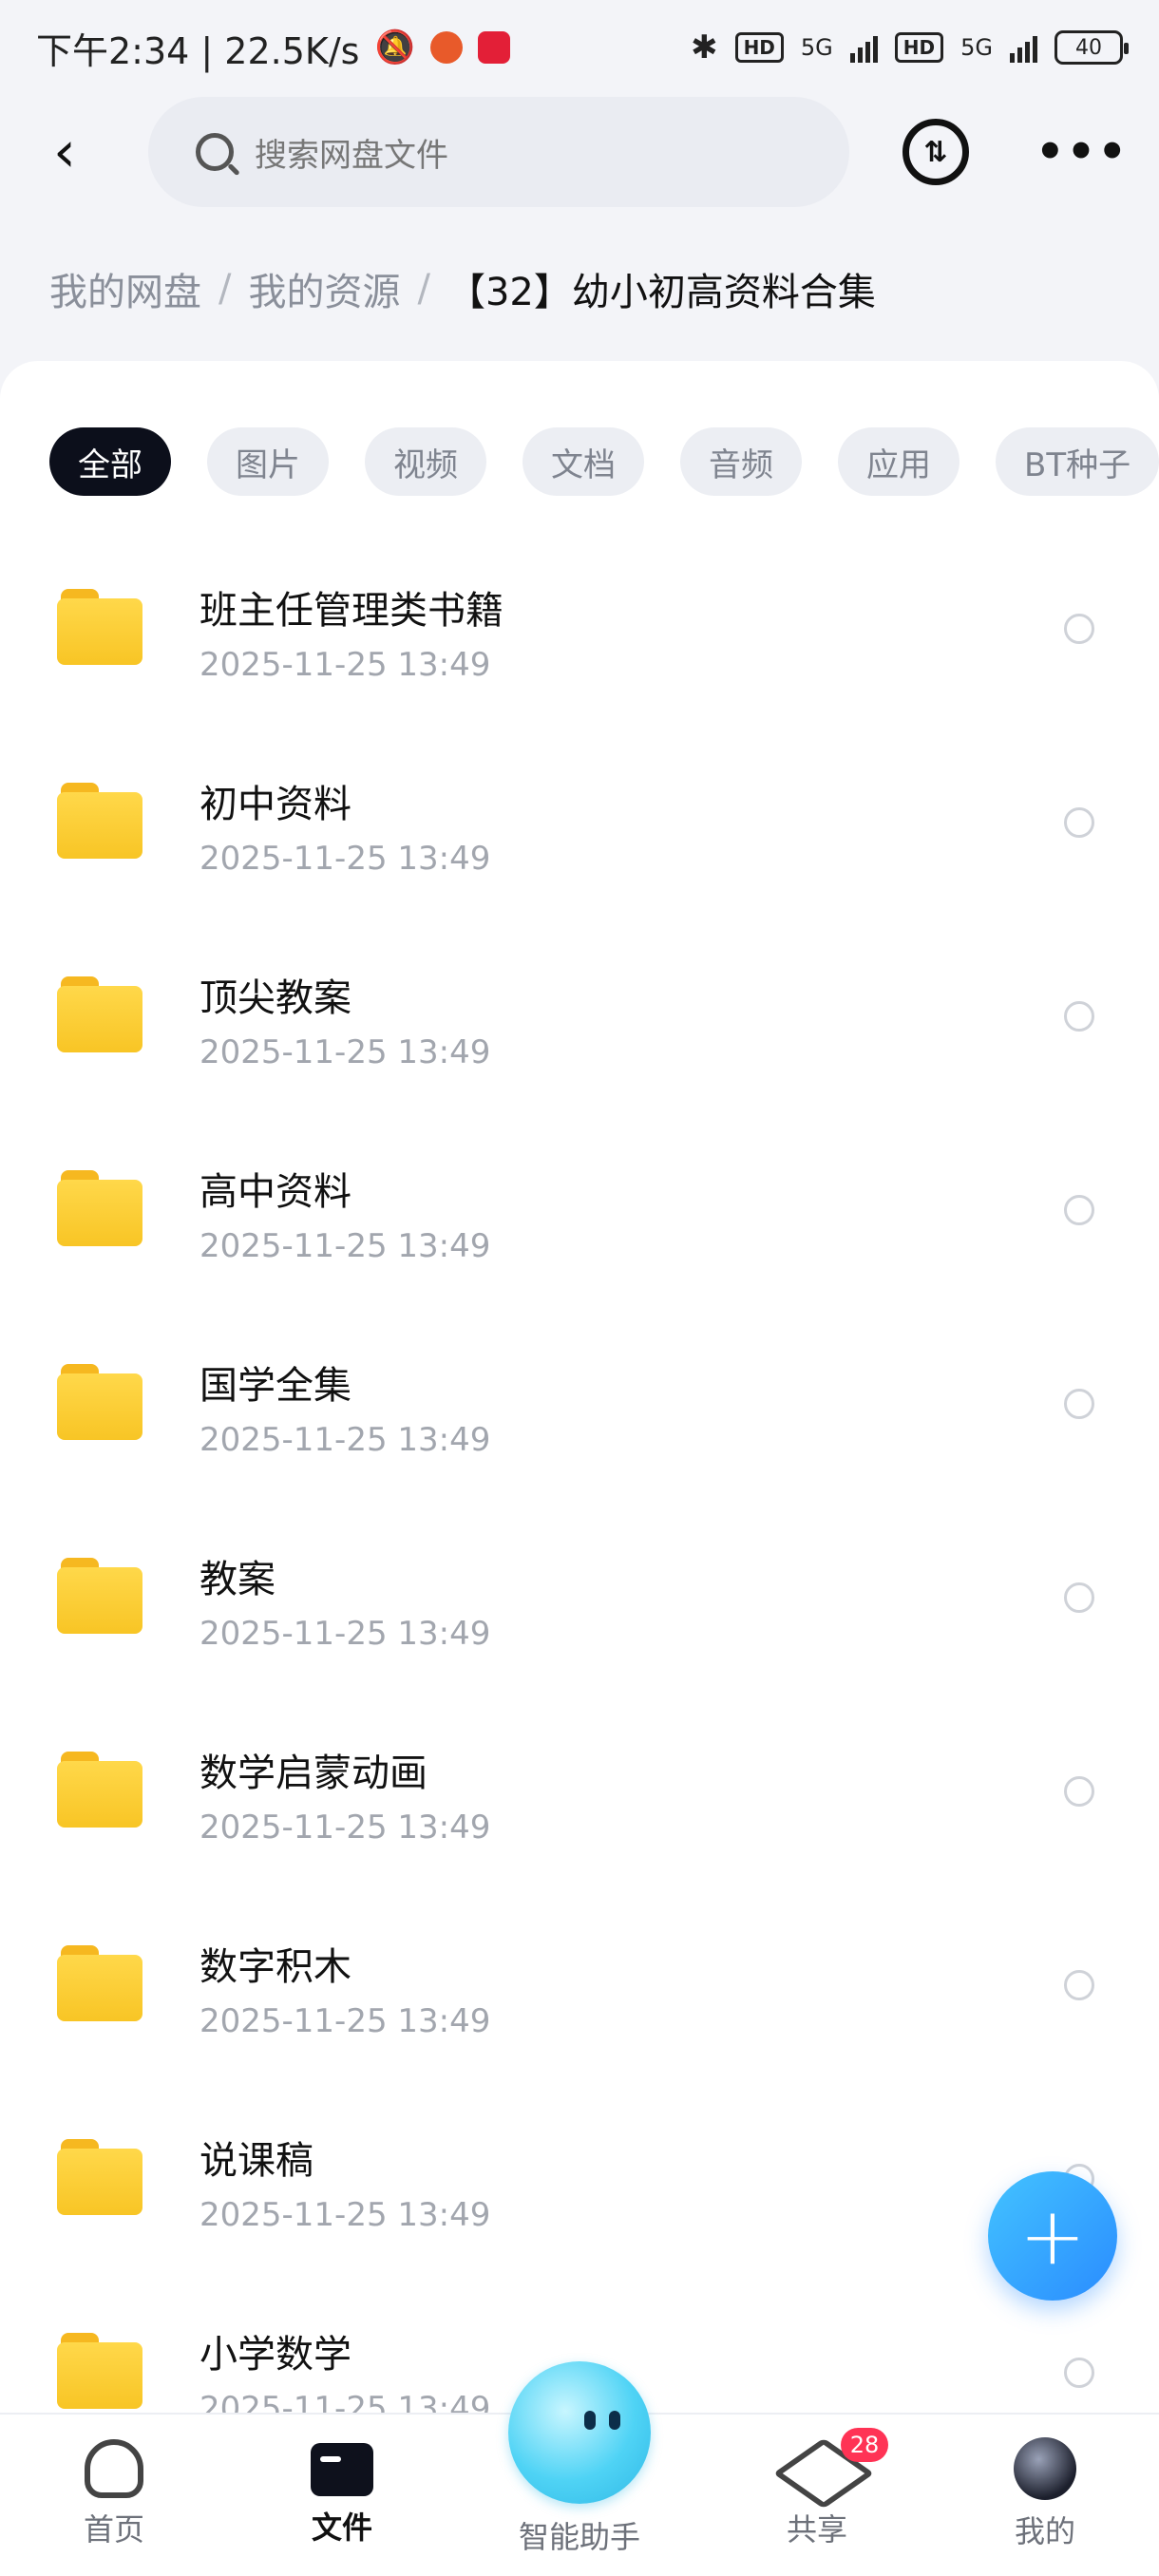 This screenshot has height=2576, width=1159. Describe the element at coordinates (583, 461) in the screenshot. I see `filter-chip-documents: 文档` at that location.